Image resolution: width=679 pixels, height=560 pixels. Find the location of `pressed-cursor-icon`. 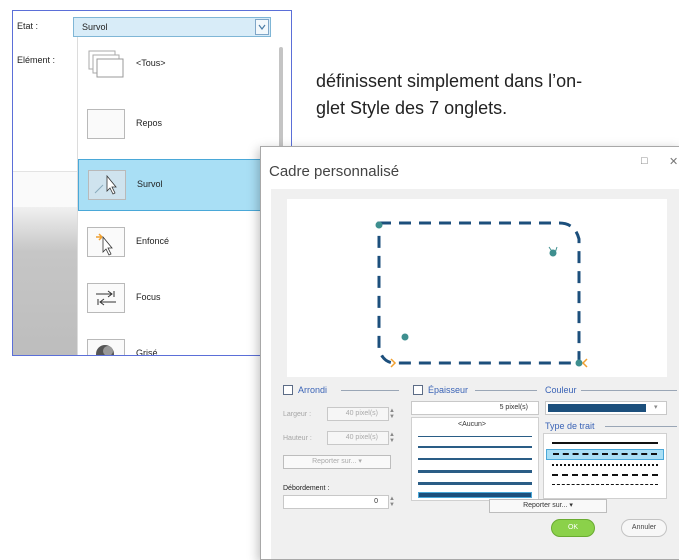

pressed-cursor-icon is located at coordinates (106, 242).